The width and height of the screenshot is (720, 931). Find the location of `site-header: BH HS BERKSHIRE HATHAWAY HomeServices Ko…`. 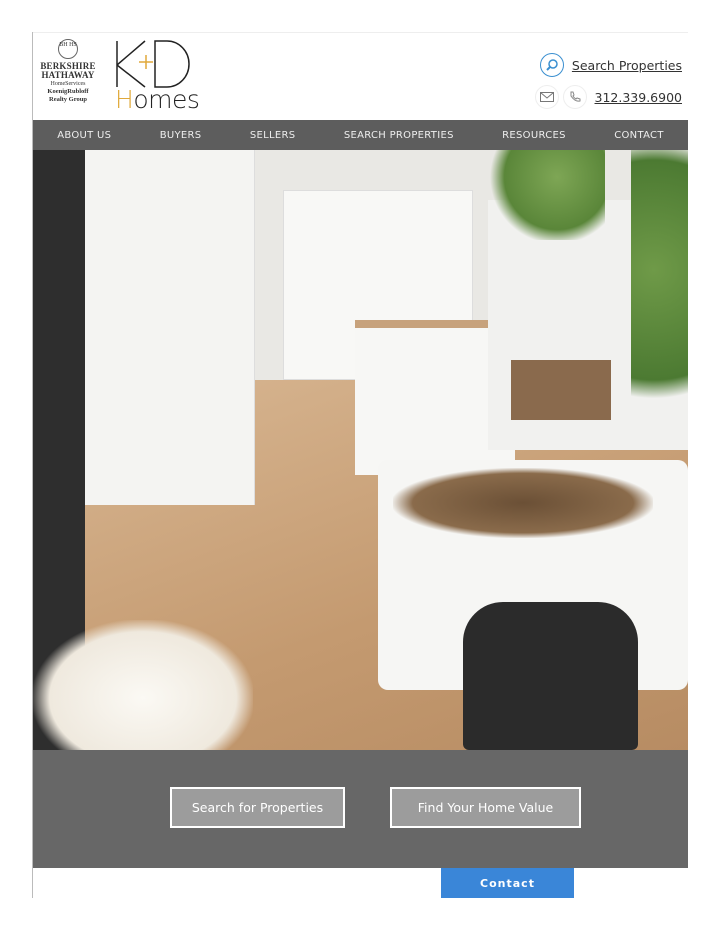

site-header: BH HS BERKSHIRE HATHAWAY HomeServices Ko… is located at coordinates (360, 76).